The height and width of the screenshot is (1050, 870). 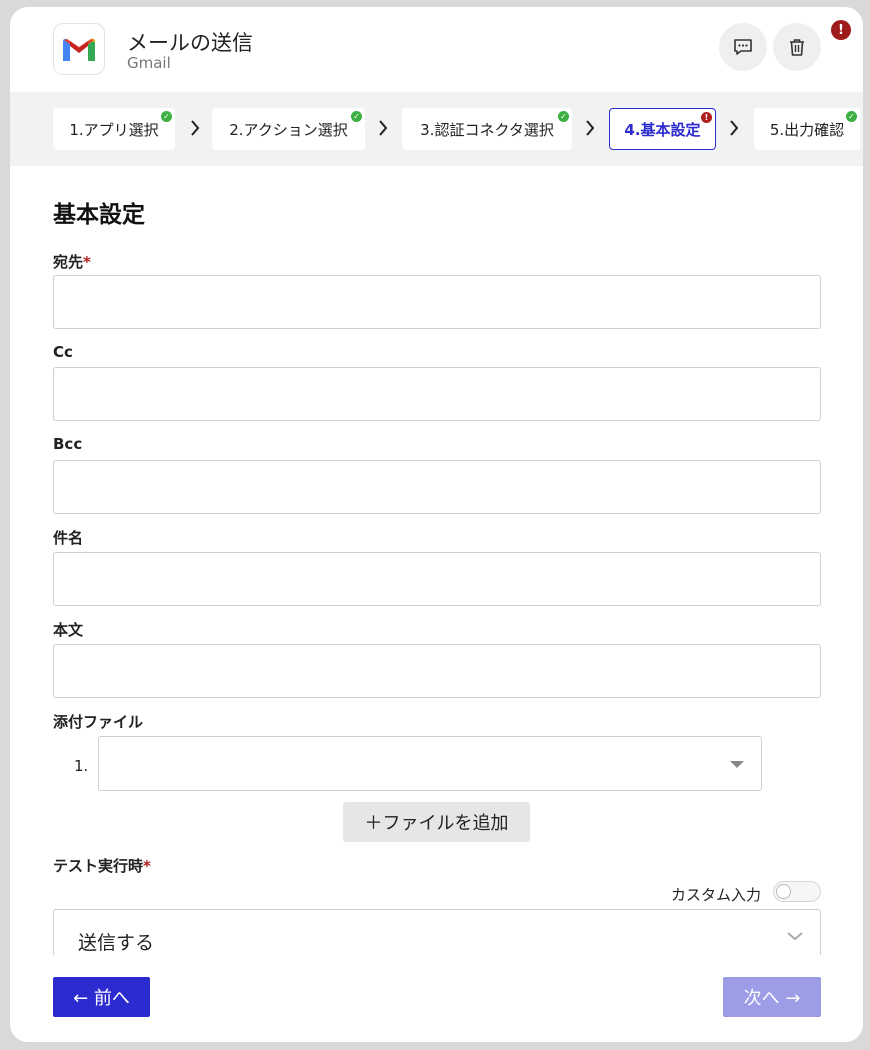 I want to click on step-output-check: 5.出力確認 ✓, so click(x=807, y=129).